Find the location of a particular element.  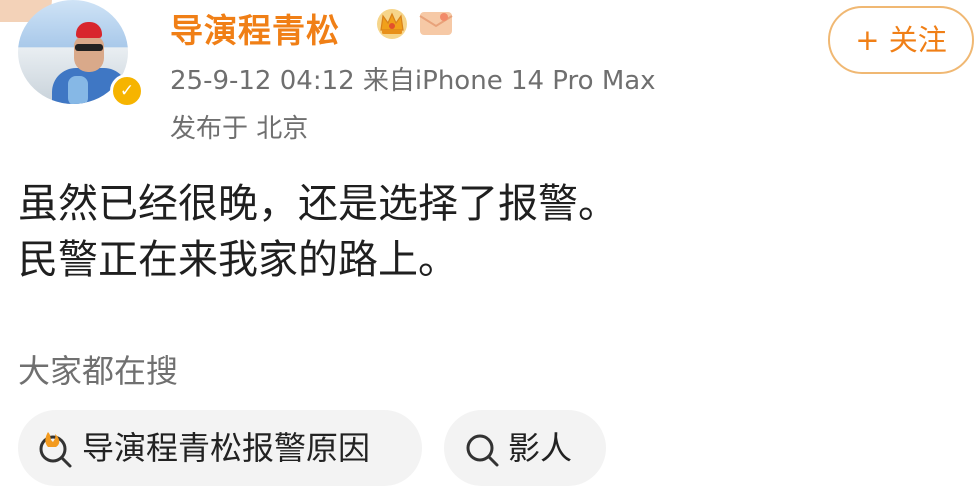

search-chip-label: 影人 is located at coordinates (540, 448).